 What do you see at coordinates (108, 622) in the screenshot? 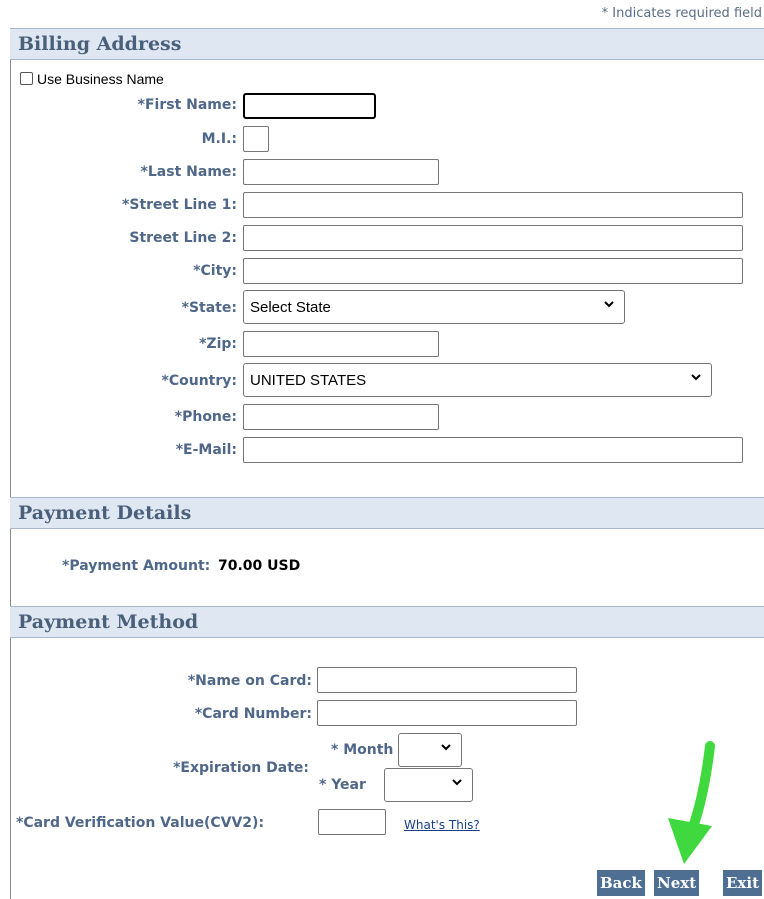
I see `payment-method-title: Payment Method` at bounding box center [108, 622].